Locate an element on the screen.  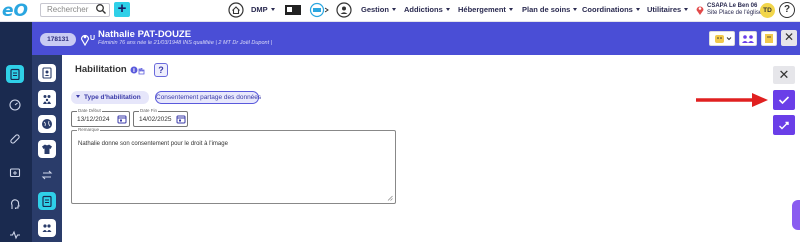
pulse-icon is located at coordinates (15, 235).